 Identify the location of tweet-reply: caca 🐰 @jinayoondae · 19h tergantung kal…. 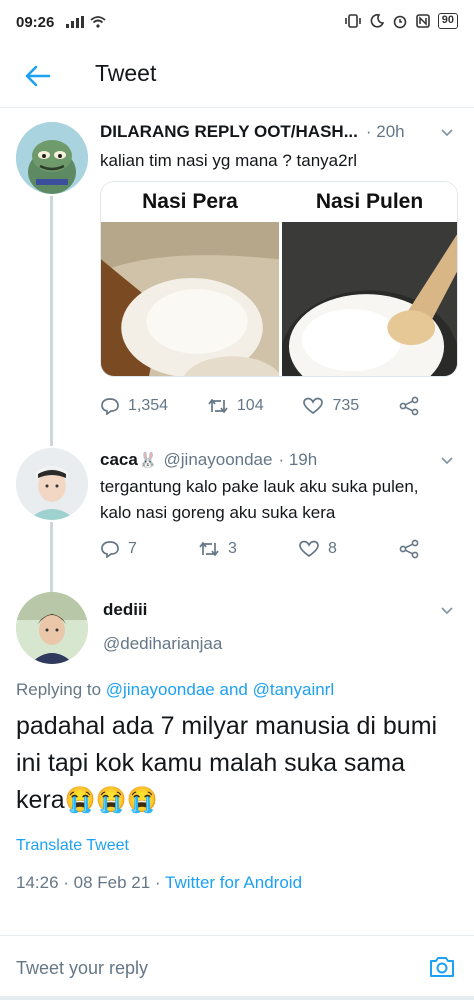
(237, 510).